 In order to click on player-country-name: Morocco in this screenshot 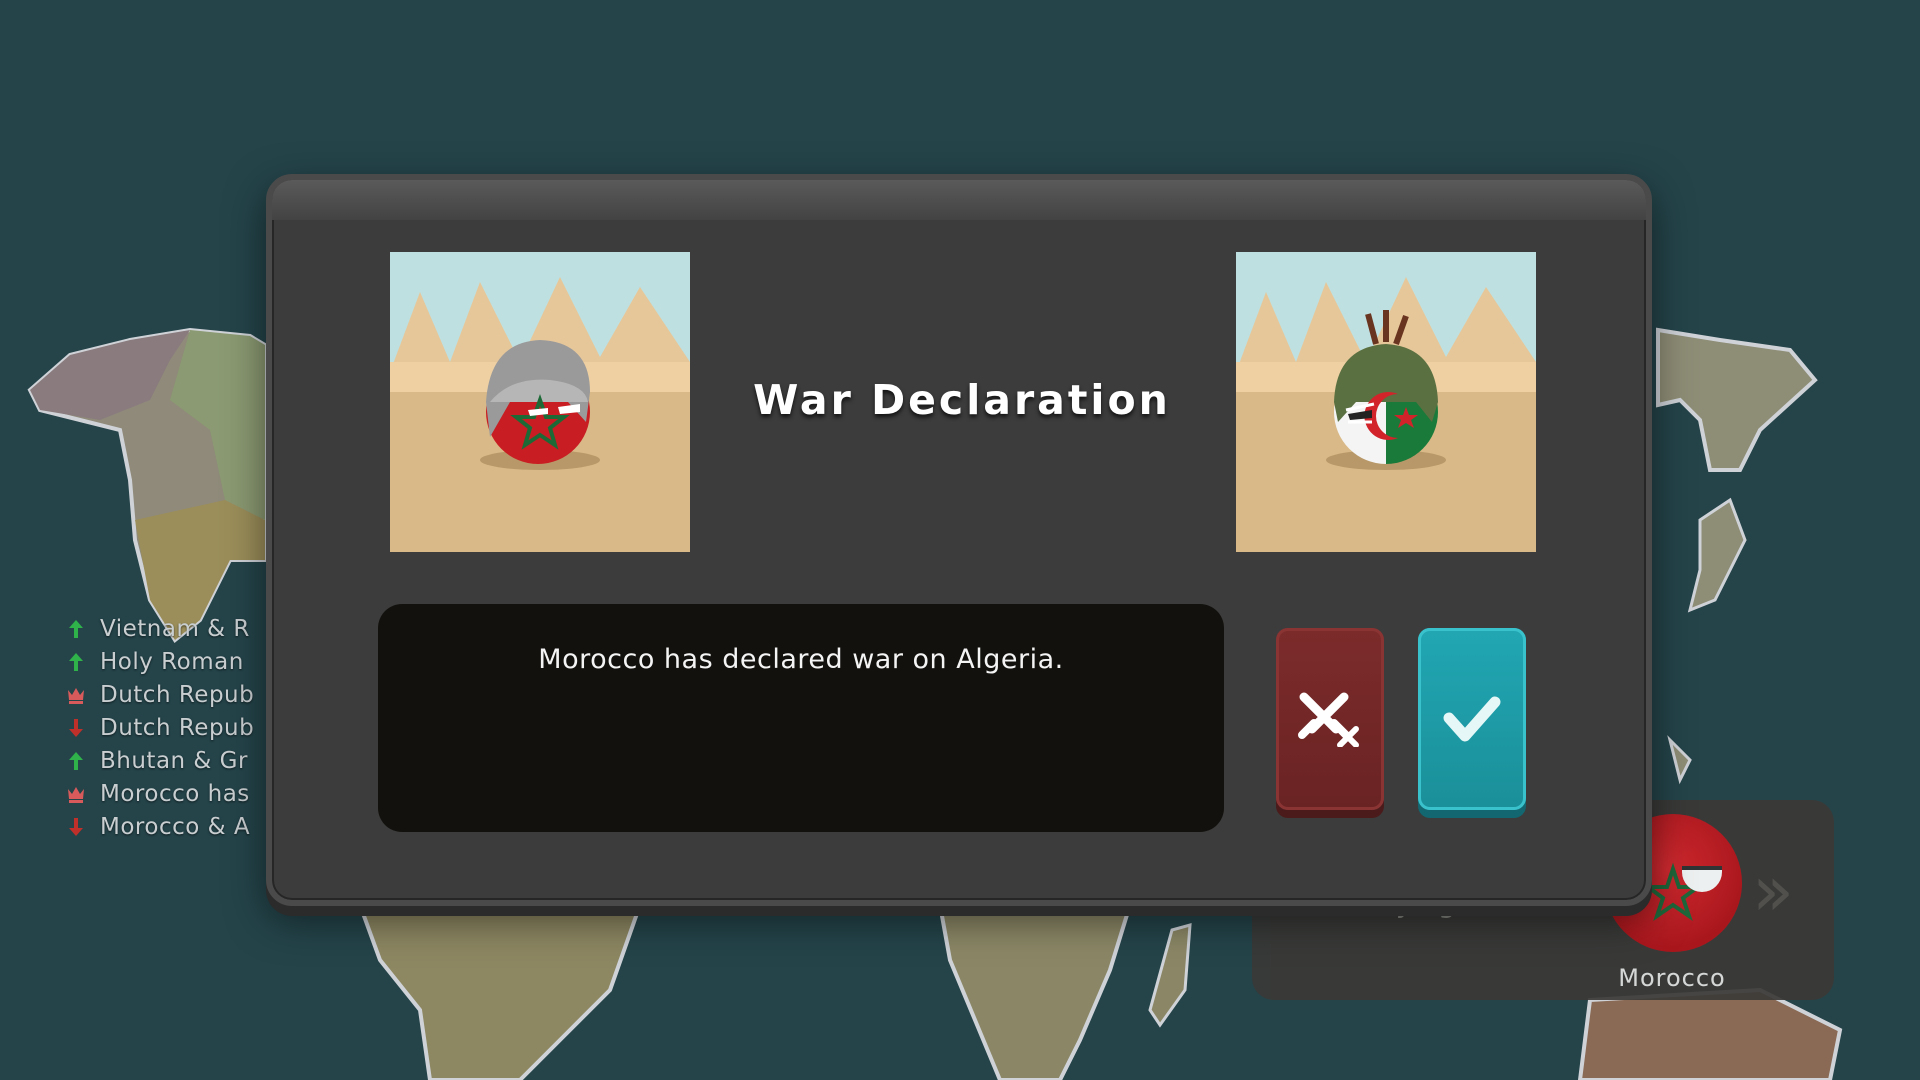, I will do `click(1672, 978)`.